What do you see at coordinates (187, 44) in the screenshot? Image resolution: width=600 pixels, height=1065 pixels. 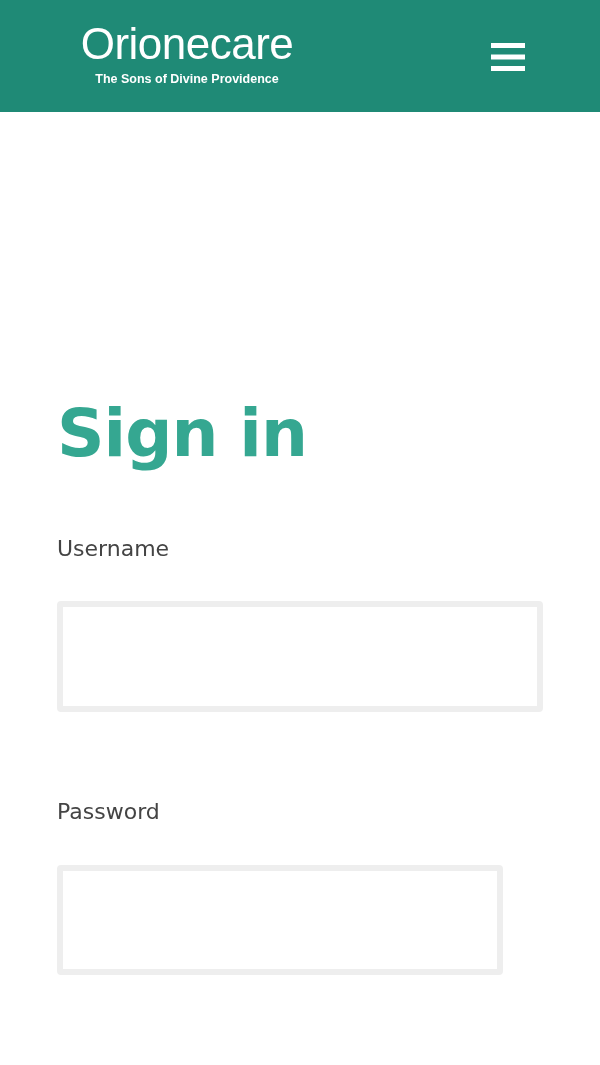 I see `logo: Orionecare` at bounding box center [187, 44].